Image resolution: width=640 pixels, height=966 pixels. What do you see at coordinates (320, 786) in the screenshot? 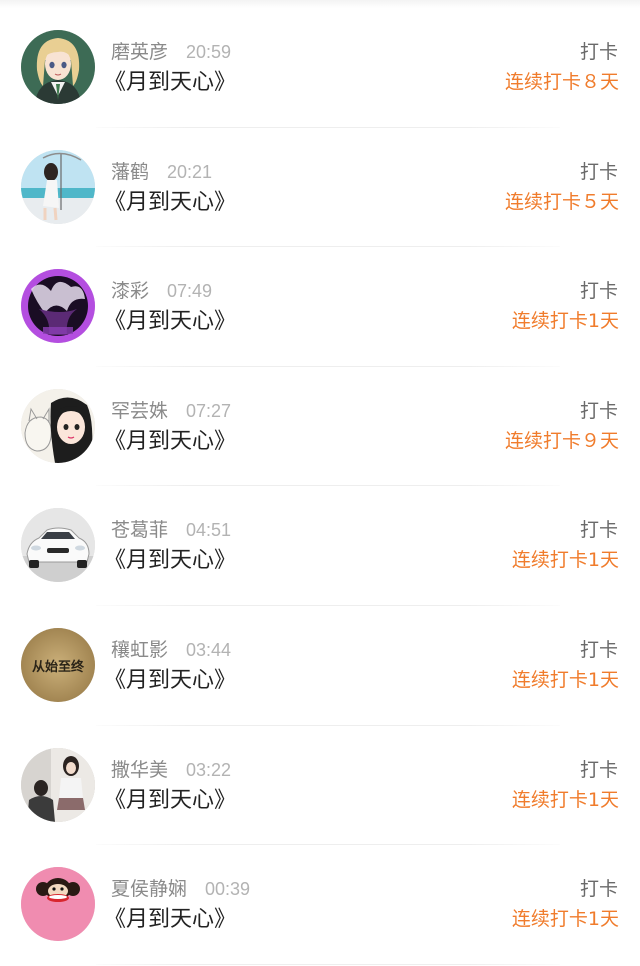
I see `list-item: 撒华美 03:22 《月到天心》 打卡 连续打卡1天` at bounding box center [320, 786].